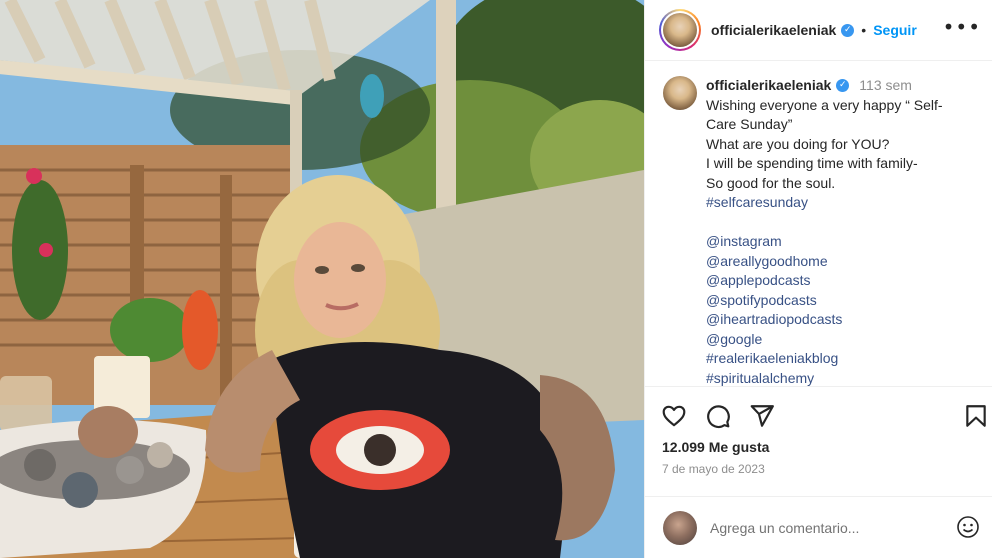 This screenshot has height=558, width=992. What do you see at coordinates (824, 262) in the screenshot?
I see `mention-link: @areallygoodhome` at bounding box center [824, 262].